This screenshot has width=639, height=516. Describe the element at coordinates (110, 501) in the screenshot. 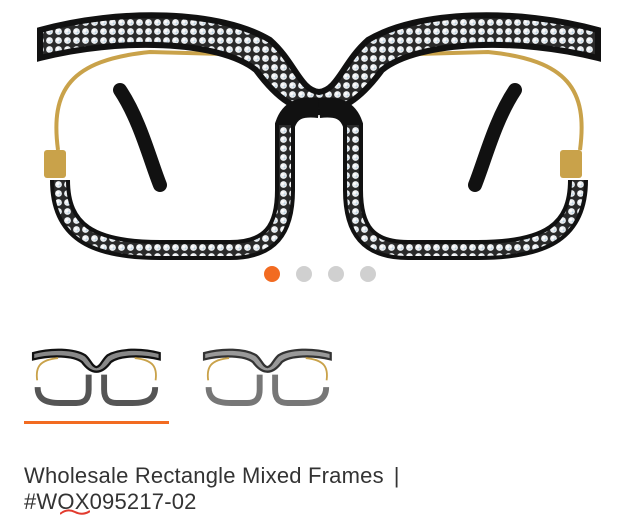

I see `product-sku: #WOX095217-02` at that location.